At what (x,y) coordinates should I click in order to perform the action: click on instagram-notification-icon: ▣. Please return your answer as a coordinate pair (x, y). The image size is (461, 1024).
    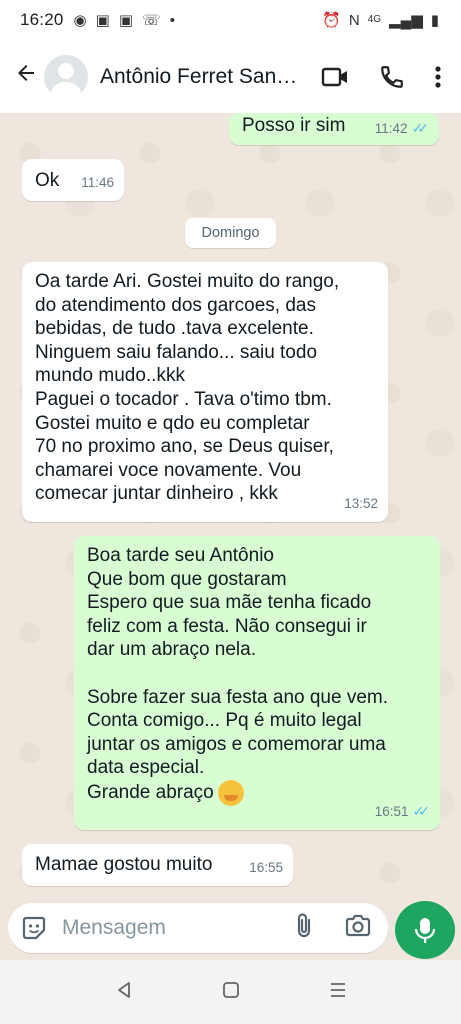
    Looking at the image, I should click on (102, 20).